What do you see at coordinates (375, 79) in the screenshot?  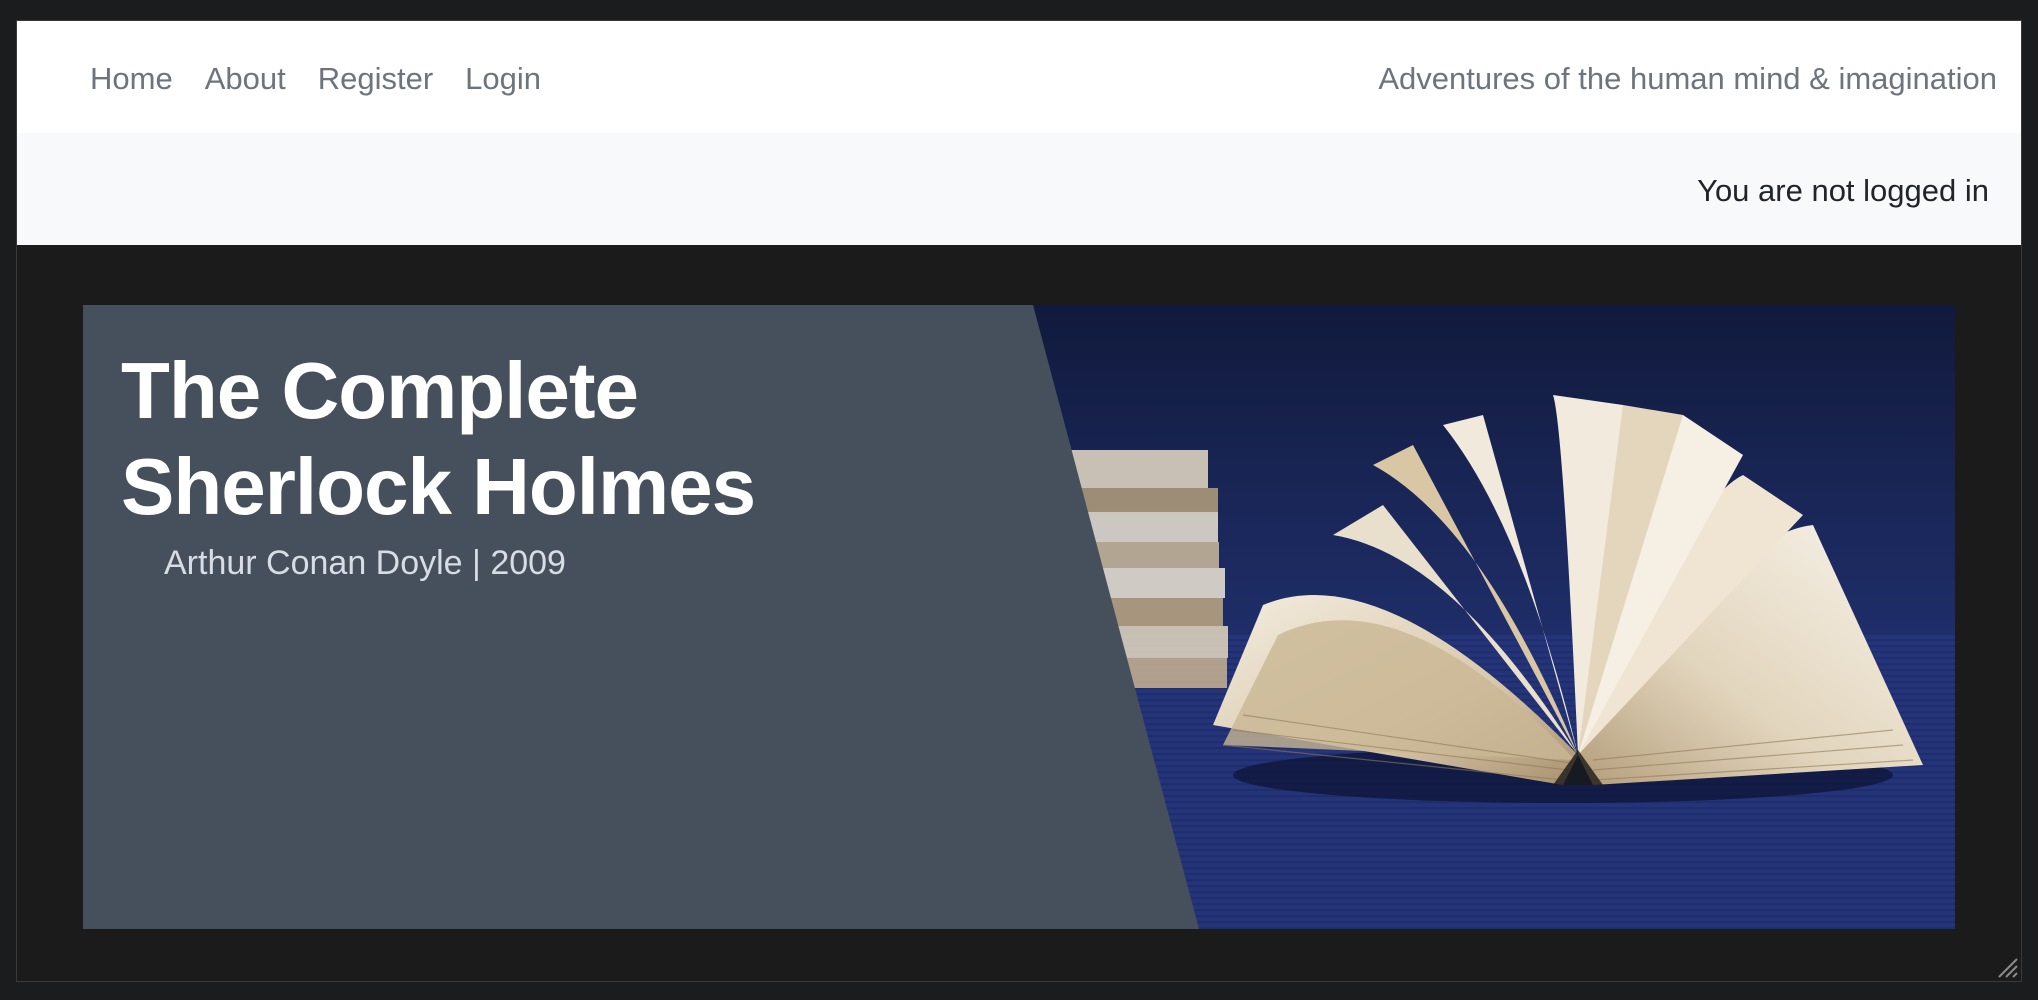 I see `nav-link-register: Register` at bounding box center [375, 79].